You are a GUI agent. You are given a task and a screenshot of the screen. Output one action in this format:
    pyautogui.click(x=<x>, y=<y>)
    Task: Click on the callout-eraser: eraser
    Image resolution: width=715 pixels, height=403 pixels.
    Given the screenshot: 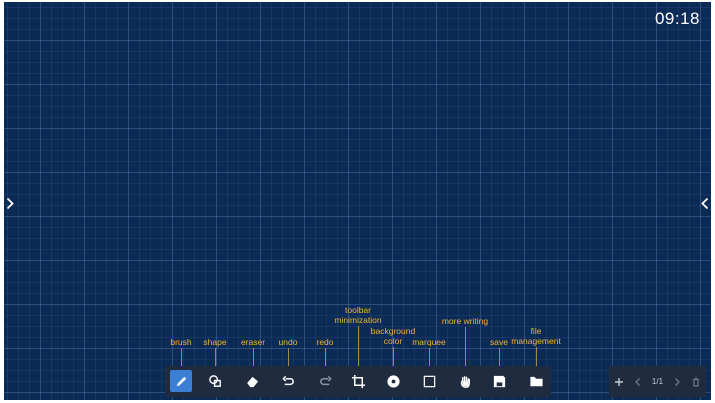 What is the action you would take?
    pyautogui.click(x=253, y=342)
    